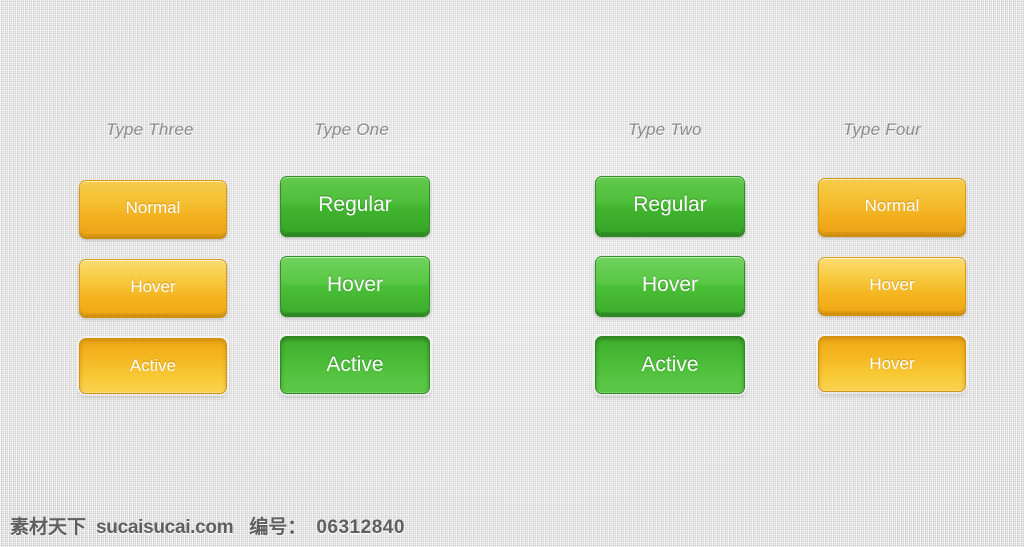  Describe the element at coordinates (355, 365) in the screenshot. I see `button-type-one-active: Active` at that location.